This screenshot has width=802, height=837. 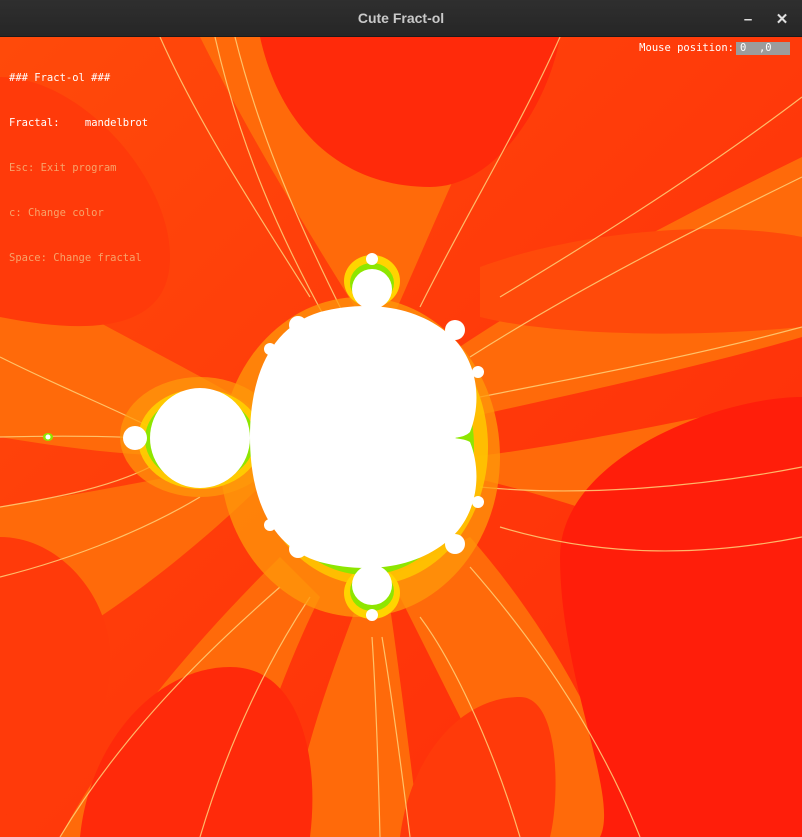 What do you see at coordinates (743, 48) in the screenshot?
I see `mouse-x: 0` at bounding box center [743, 48].